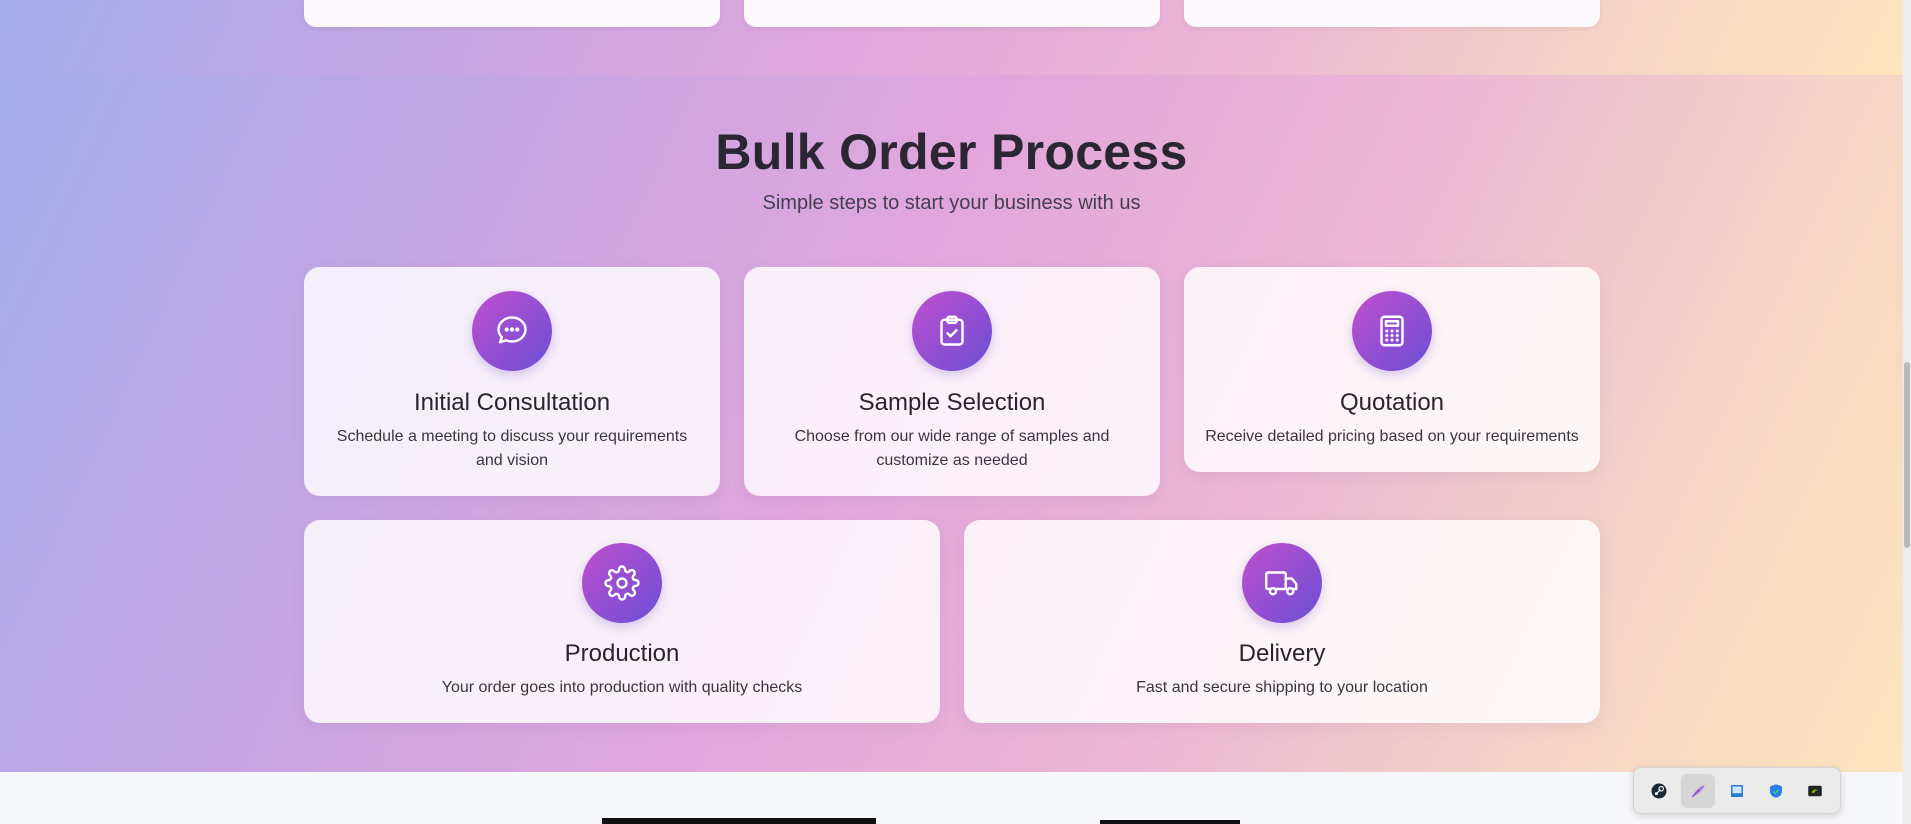 The image size is (1911, 824). What do you see at coordinates (622, 653) in the screenshot?
I see `step-title: Production` at bounding box center [622, 653].